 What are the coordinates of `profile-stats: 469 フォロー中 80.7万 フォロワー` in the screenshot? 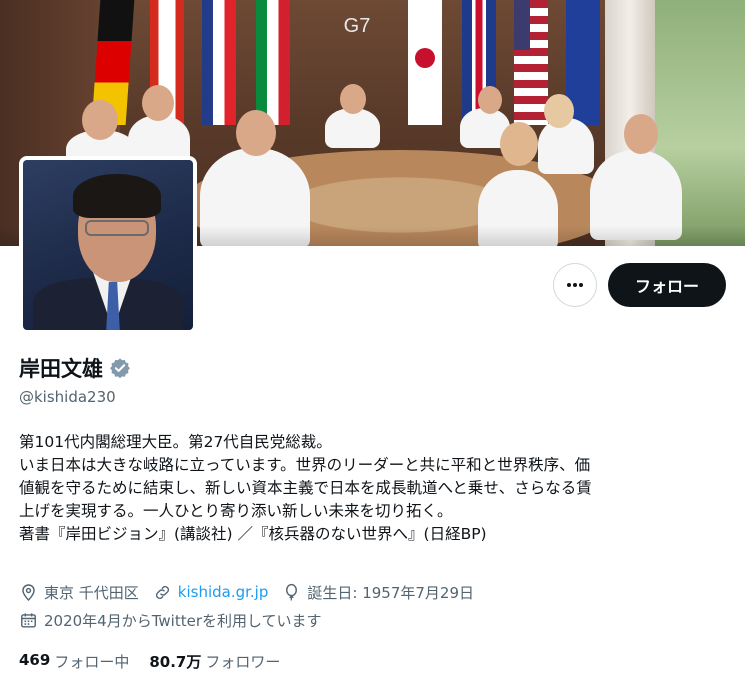 It's located at (149, 661).